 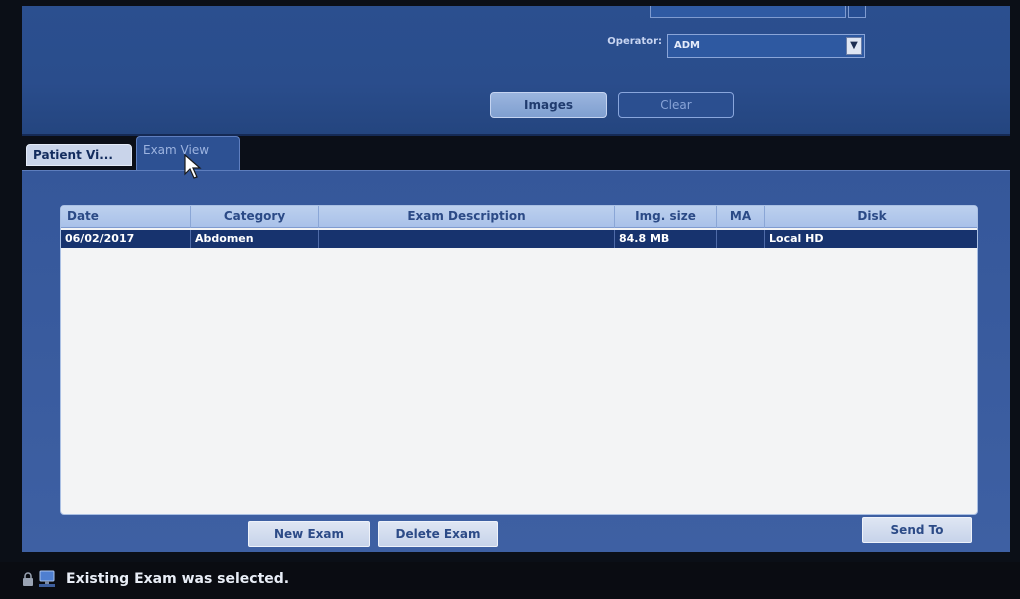 What do you see at coordinates (687, 45) in the screenshot?
I see `operator-value: ADM` at bounding box center [687, 45].